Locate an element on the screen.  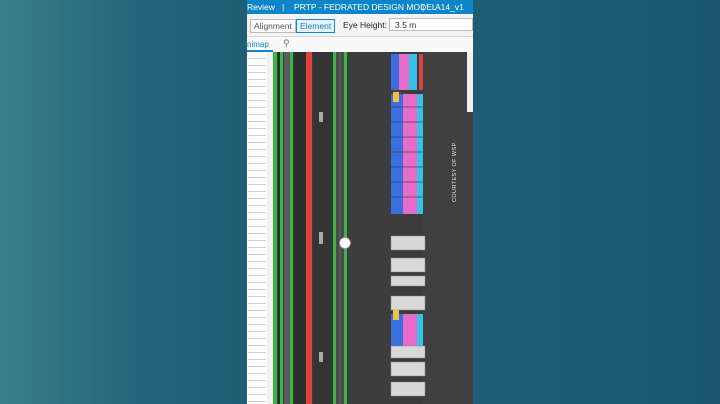
segment-alignment: Alignment is located at coordinates (273, 26).